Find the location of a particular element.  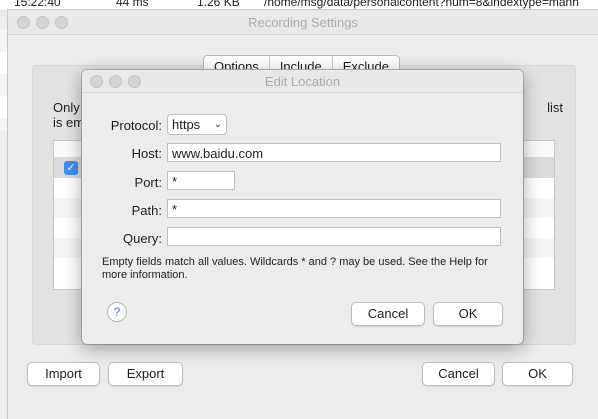

background-list-edge is located at coordinates (4, 80).